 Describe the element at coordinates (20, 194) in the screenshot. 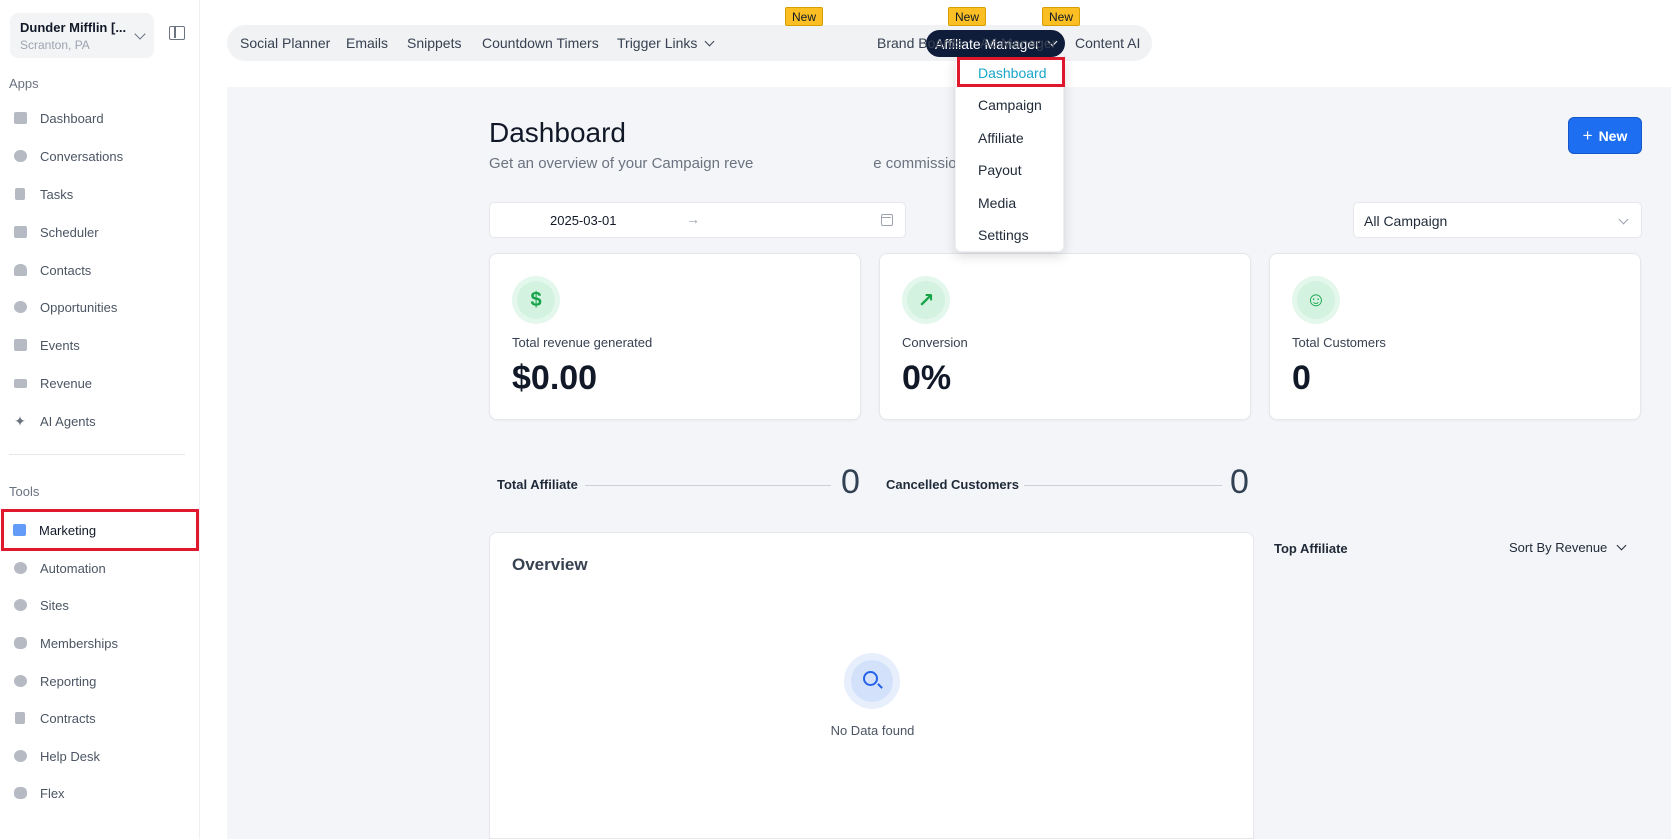

I see `tasks-icon` at that location.